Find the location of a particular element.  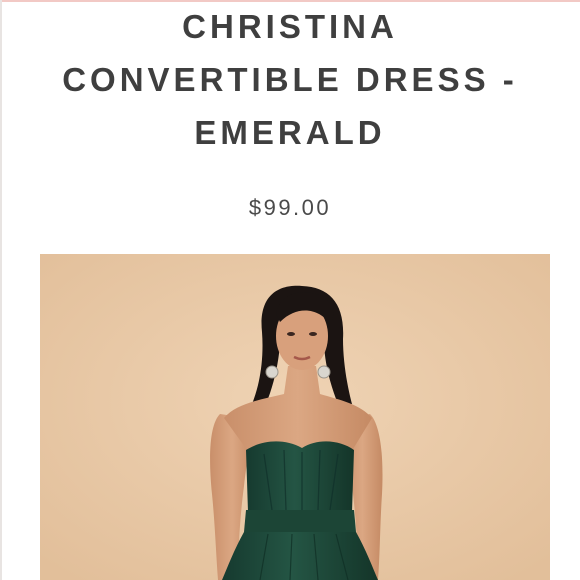

left-eye is located at coordinates (291, 334).